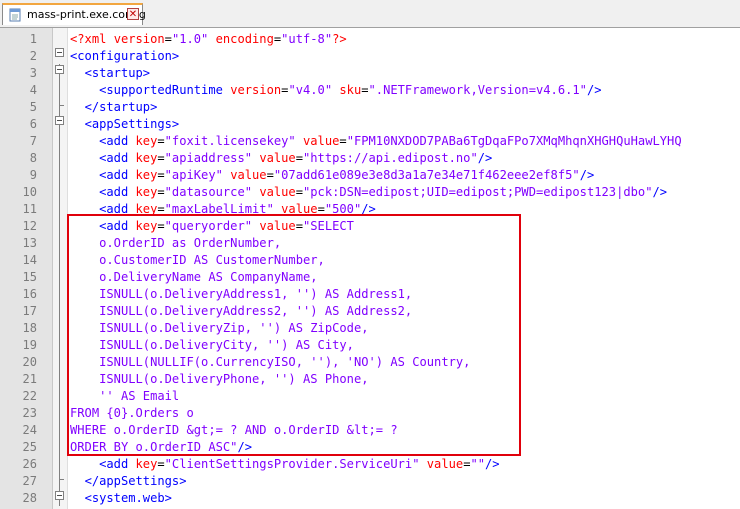 This screenshot has width=740, height=509. What do you see at coordinates (59, 285) in the screenshot?
I see `fold-line` at bounding box center [59, 285].